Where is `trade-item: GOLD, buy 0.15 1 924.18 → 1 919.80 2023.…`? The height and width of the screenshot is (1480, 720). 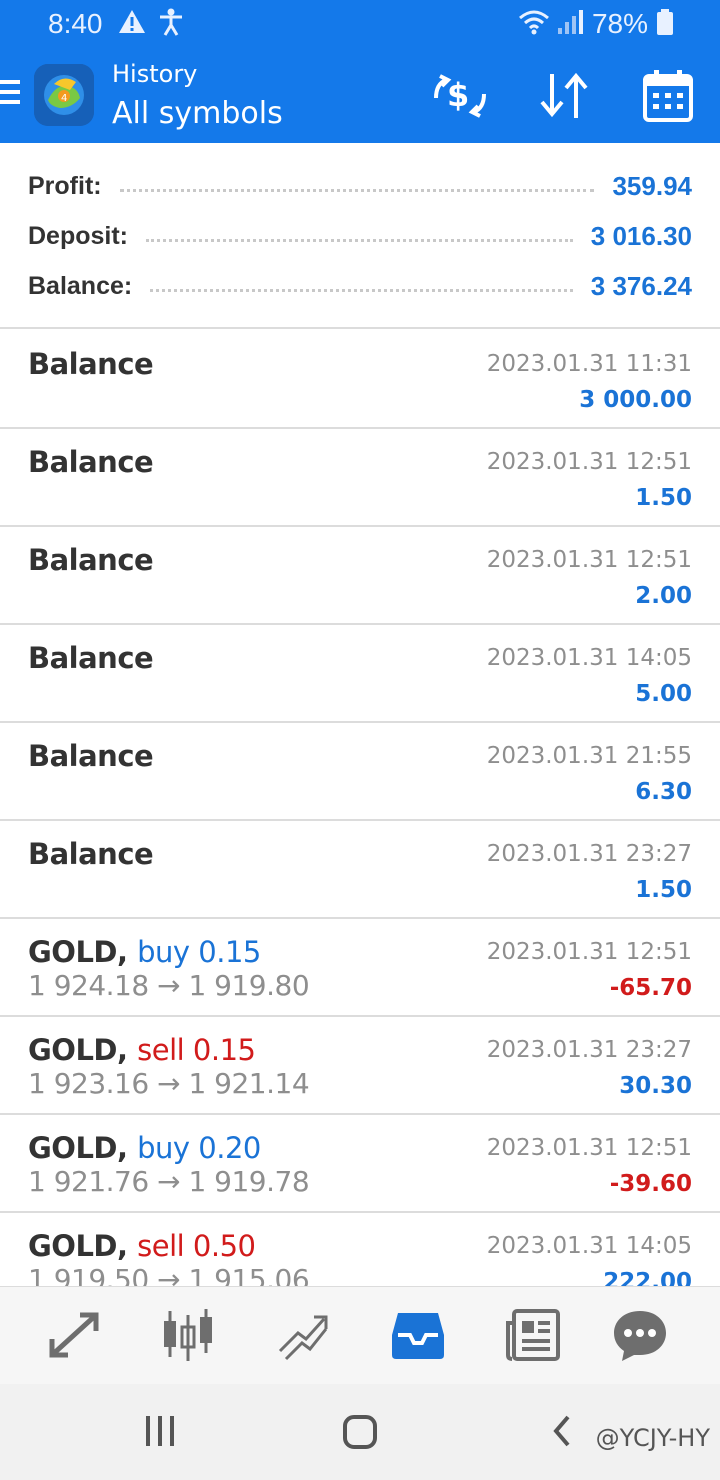 trade-item: GOLD, buy 0.15 1 924.18 → 1 919.80 2023.… is located at coordinates (360, 968).